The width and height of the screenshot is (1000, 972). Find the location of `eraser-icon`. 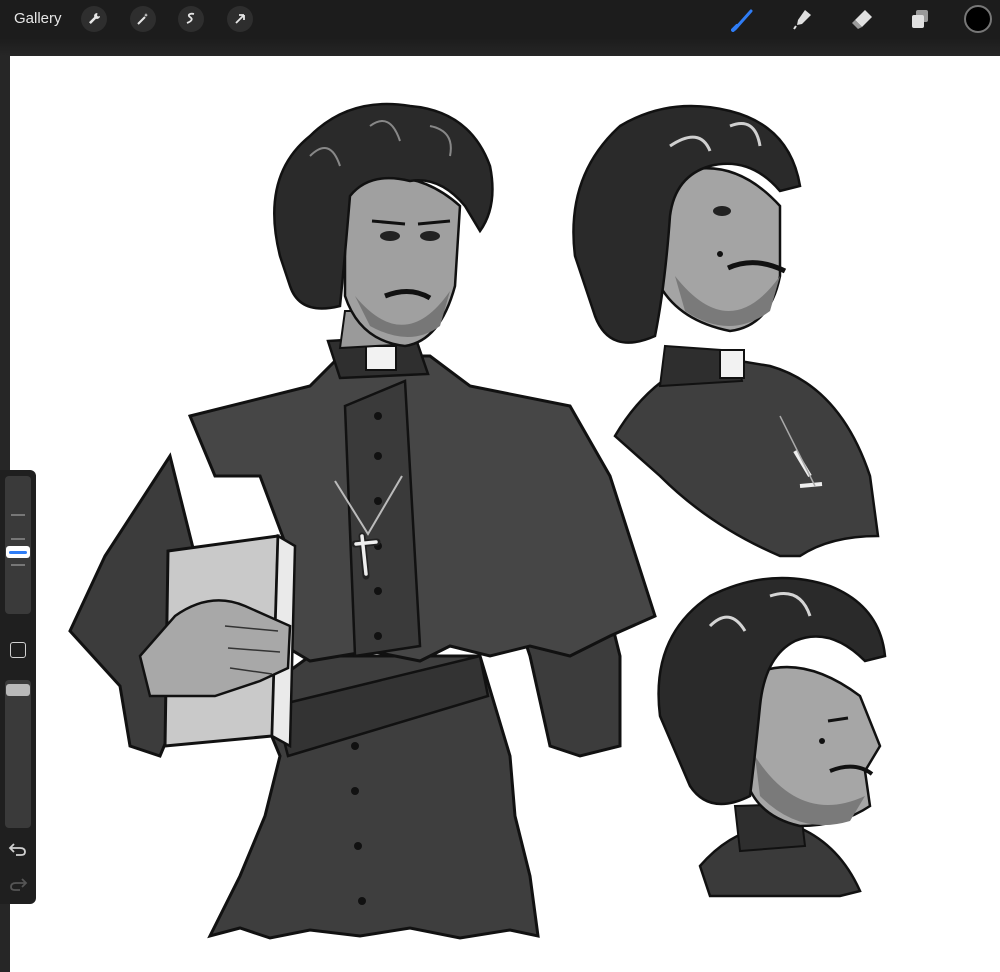

eraser-icon is located at coordinates (862, 19).